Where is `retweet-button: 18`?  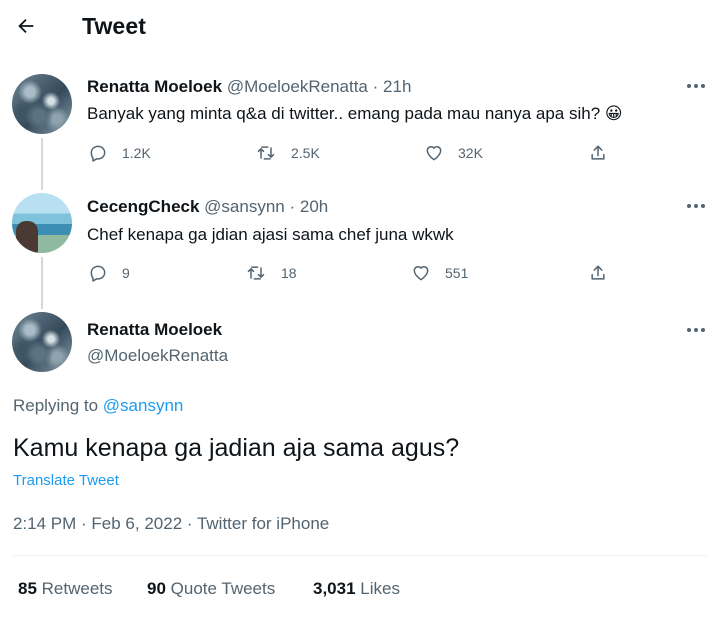 retweet-button: 18 is located at coordinates (271, 273).